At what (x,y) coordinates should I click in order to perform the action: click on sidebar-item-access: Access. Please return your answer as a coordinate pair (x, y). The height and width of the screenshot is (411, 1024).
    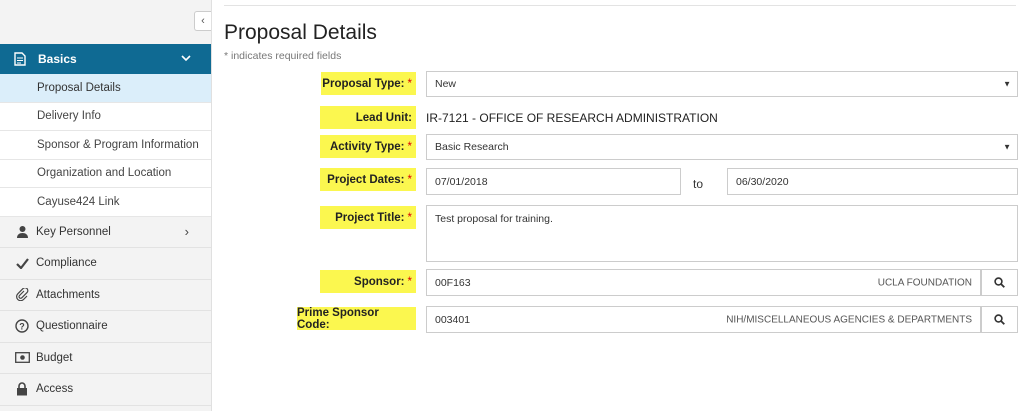
    Looking at the image, I should click on (105, 390).